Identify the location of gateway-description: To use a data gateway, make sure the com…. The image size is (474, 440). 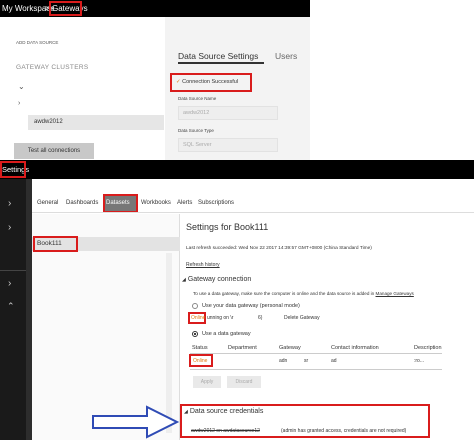
(303, 293).